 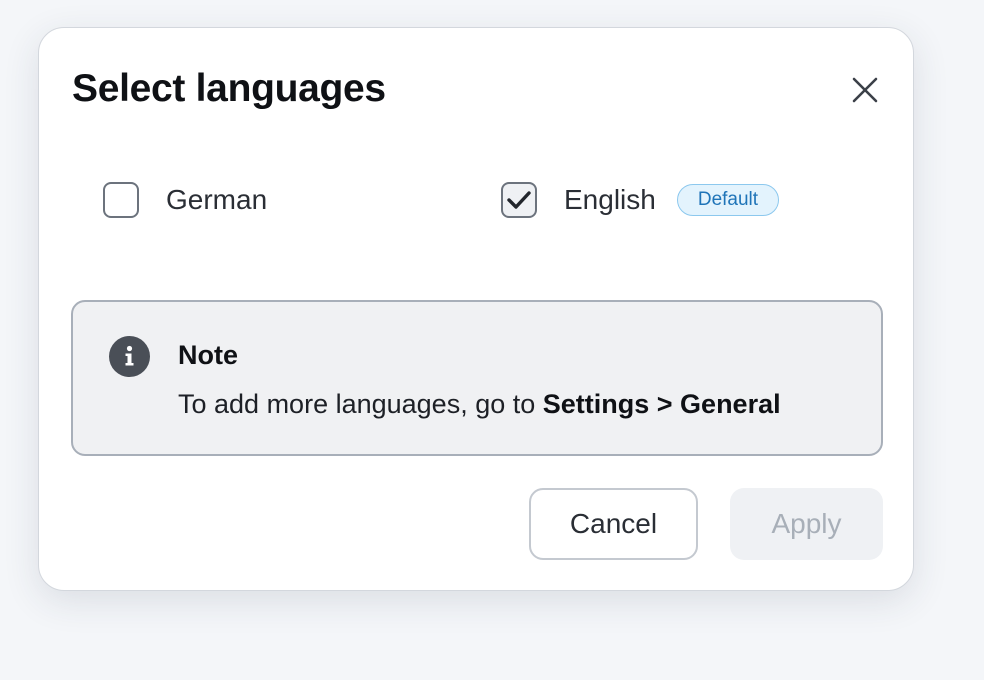 What do you see at coordinates (360, 404) in the screenshot?
I see `note-text-prefix: To add more languages, go to` at bounding box center [360, 404].